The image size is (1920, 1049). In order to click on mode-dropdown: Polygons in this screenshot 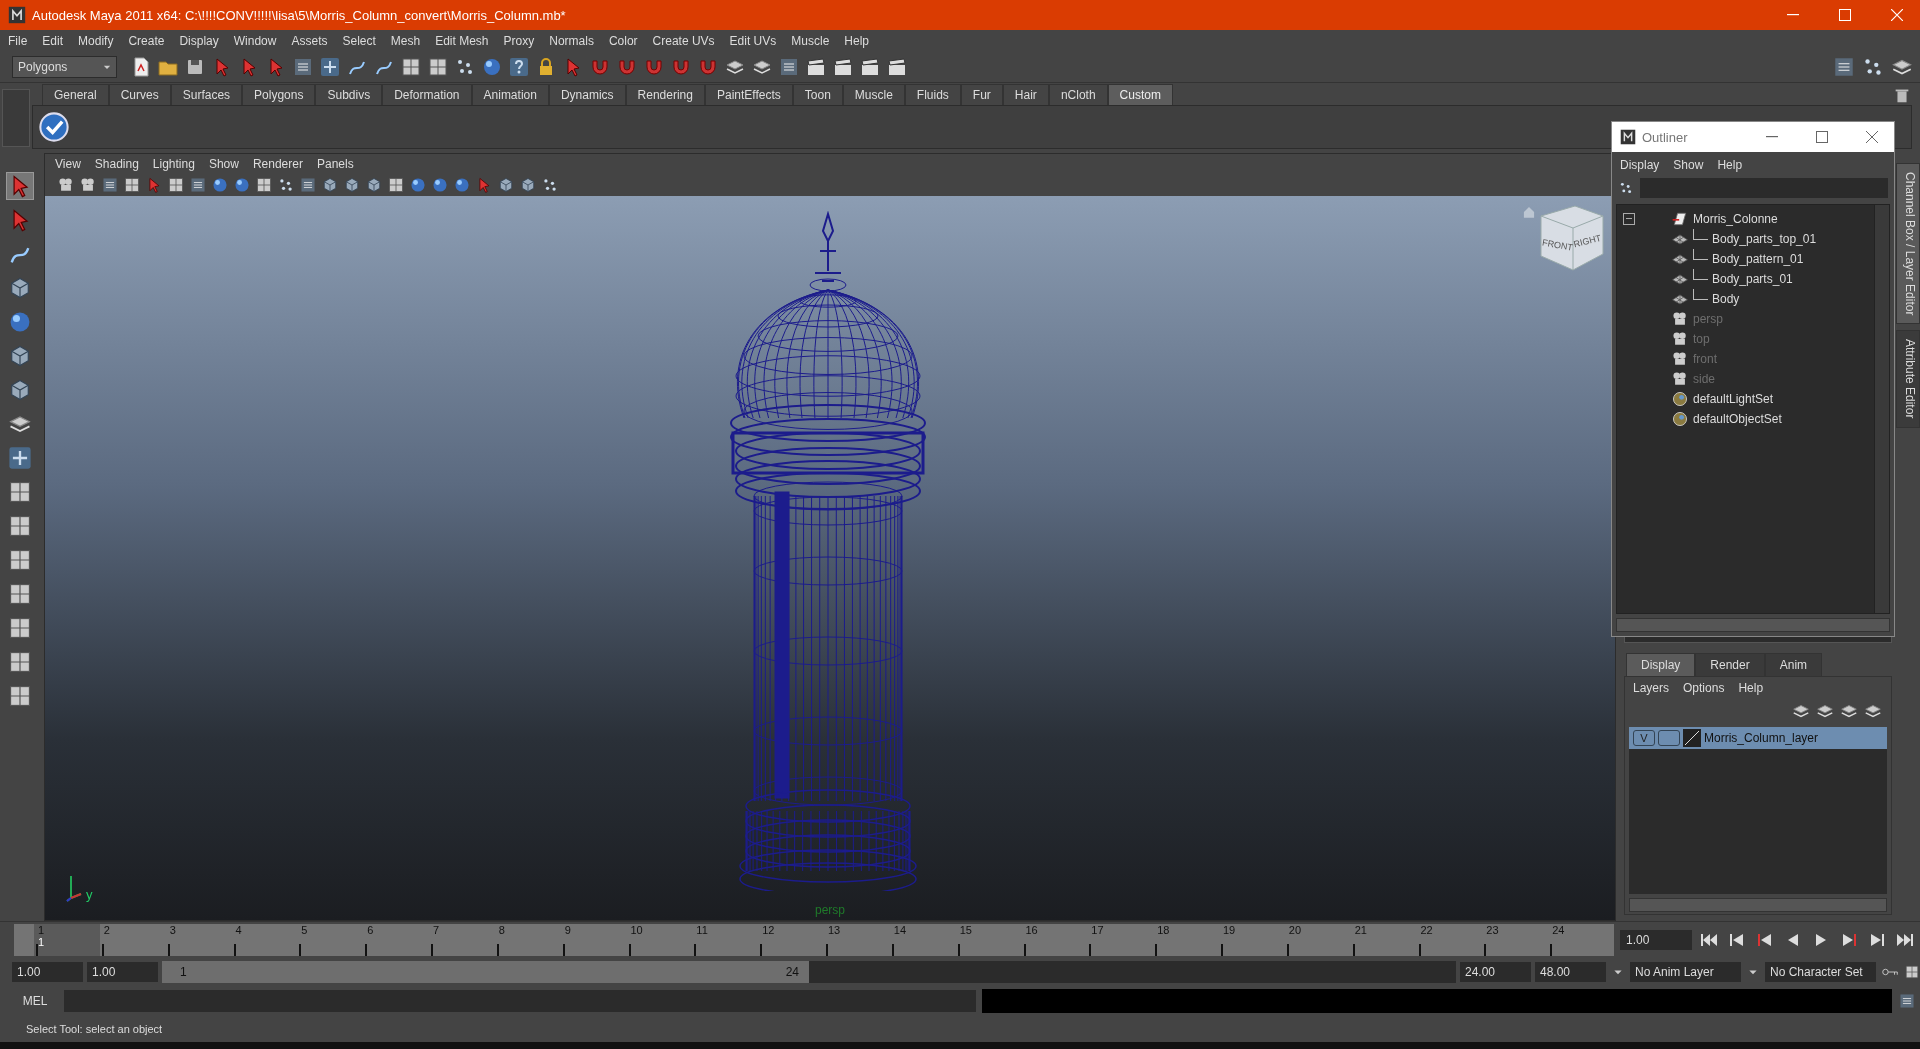, I will do `click(64, 67)`.